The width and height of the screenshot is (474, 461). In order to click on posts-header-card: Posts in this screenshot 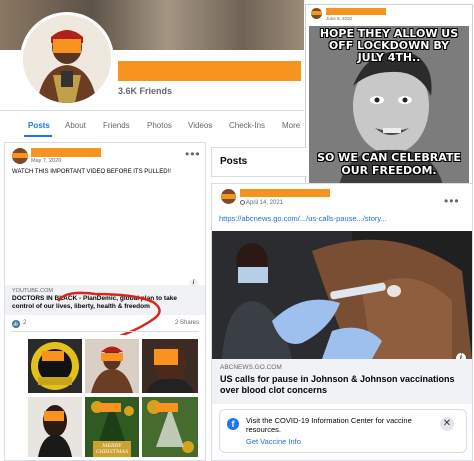, I will do `click(259, 162)`.